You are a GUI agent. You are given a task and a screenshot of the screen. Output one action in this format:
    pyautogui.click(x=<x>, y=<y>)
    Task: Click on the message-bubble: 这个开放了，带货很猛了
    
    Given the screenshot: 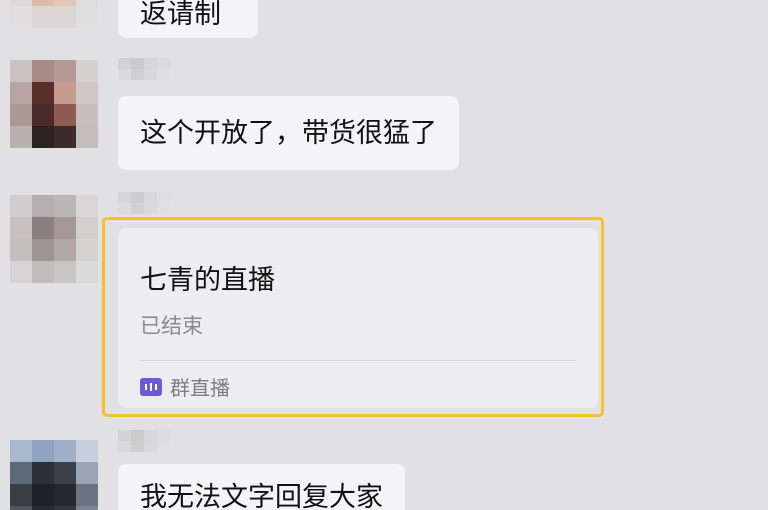 What is the action you would take?
    pyautogui.click(x=288, y=133)
    